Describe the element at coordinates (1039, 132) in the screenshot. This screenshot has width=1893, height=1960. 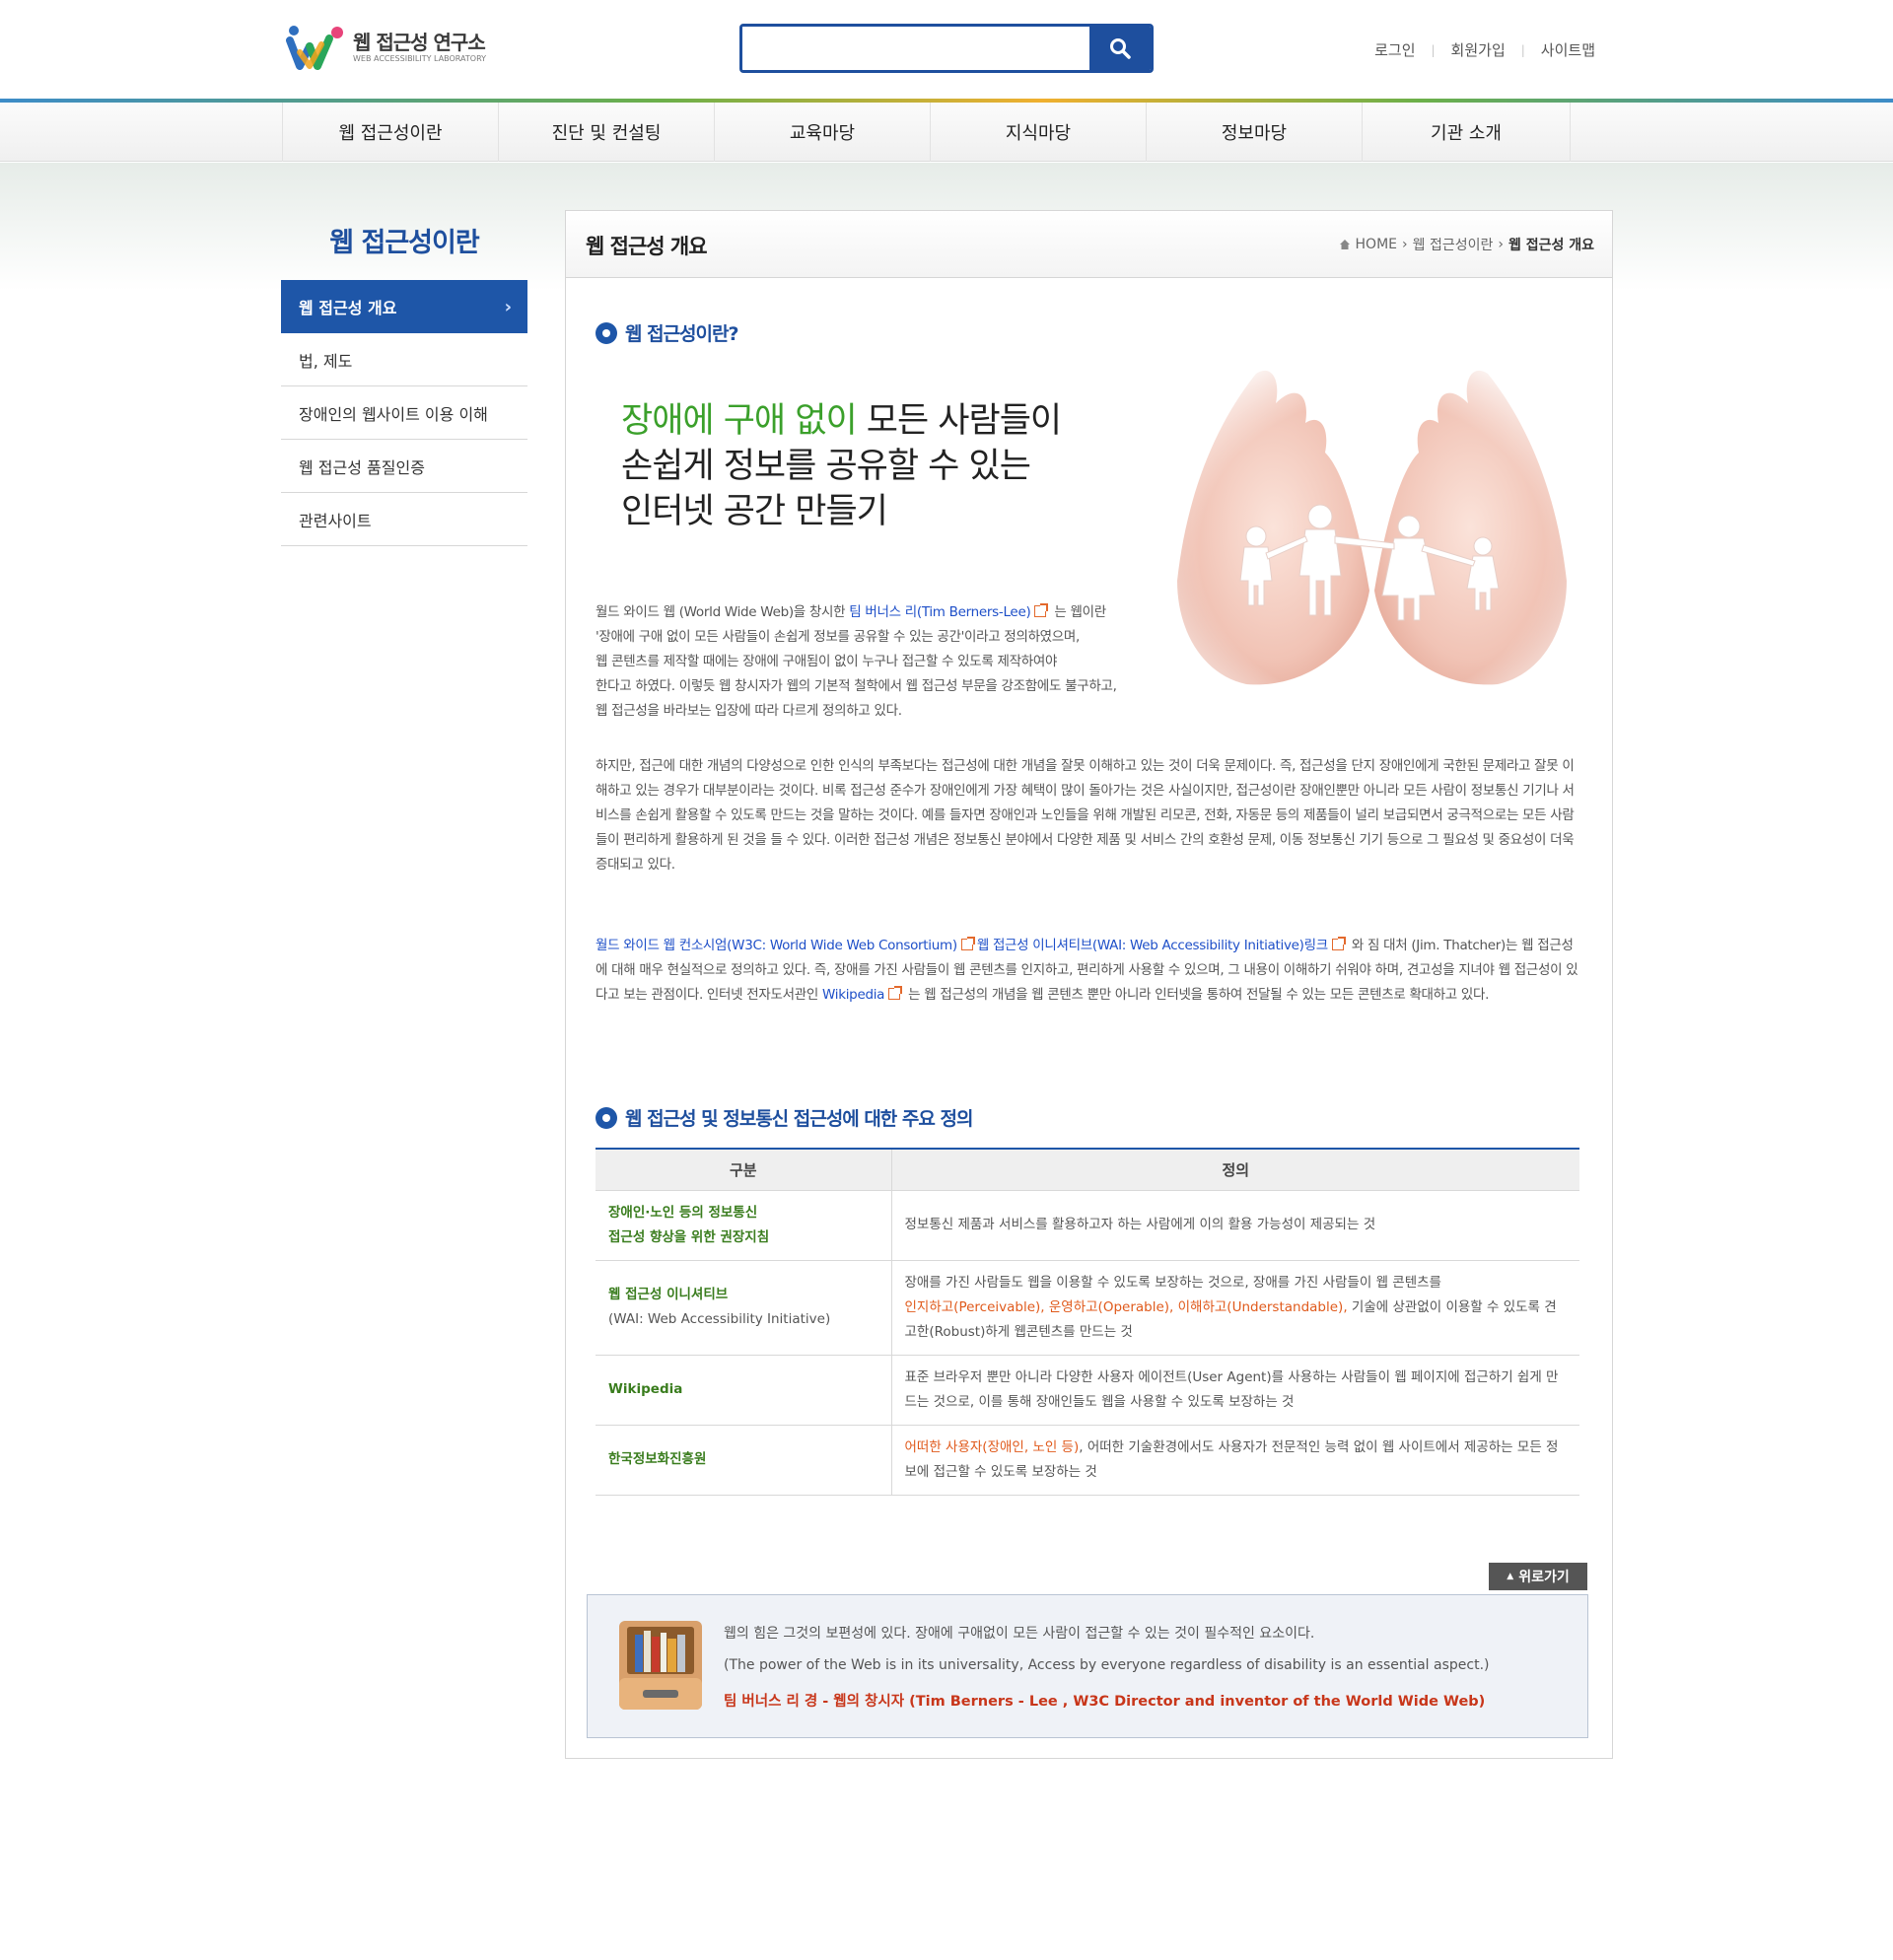
I see `gnb-item-knowledge: 지식마당` at that location.